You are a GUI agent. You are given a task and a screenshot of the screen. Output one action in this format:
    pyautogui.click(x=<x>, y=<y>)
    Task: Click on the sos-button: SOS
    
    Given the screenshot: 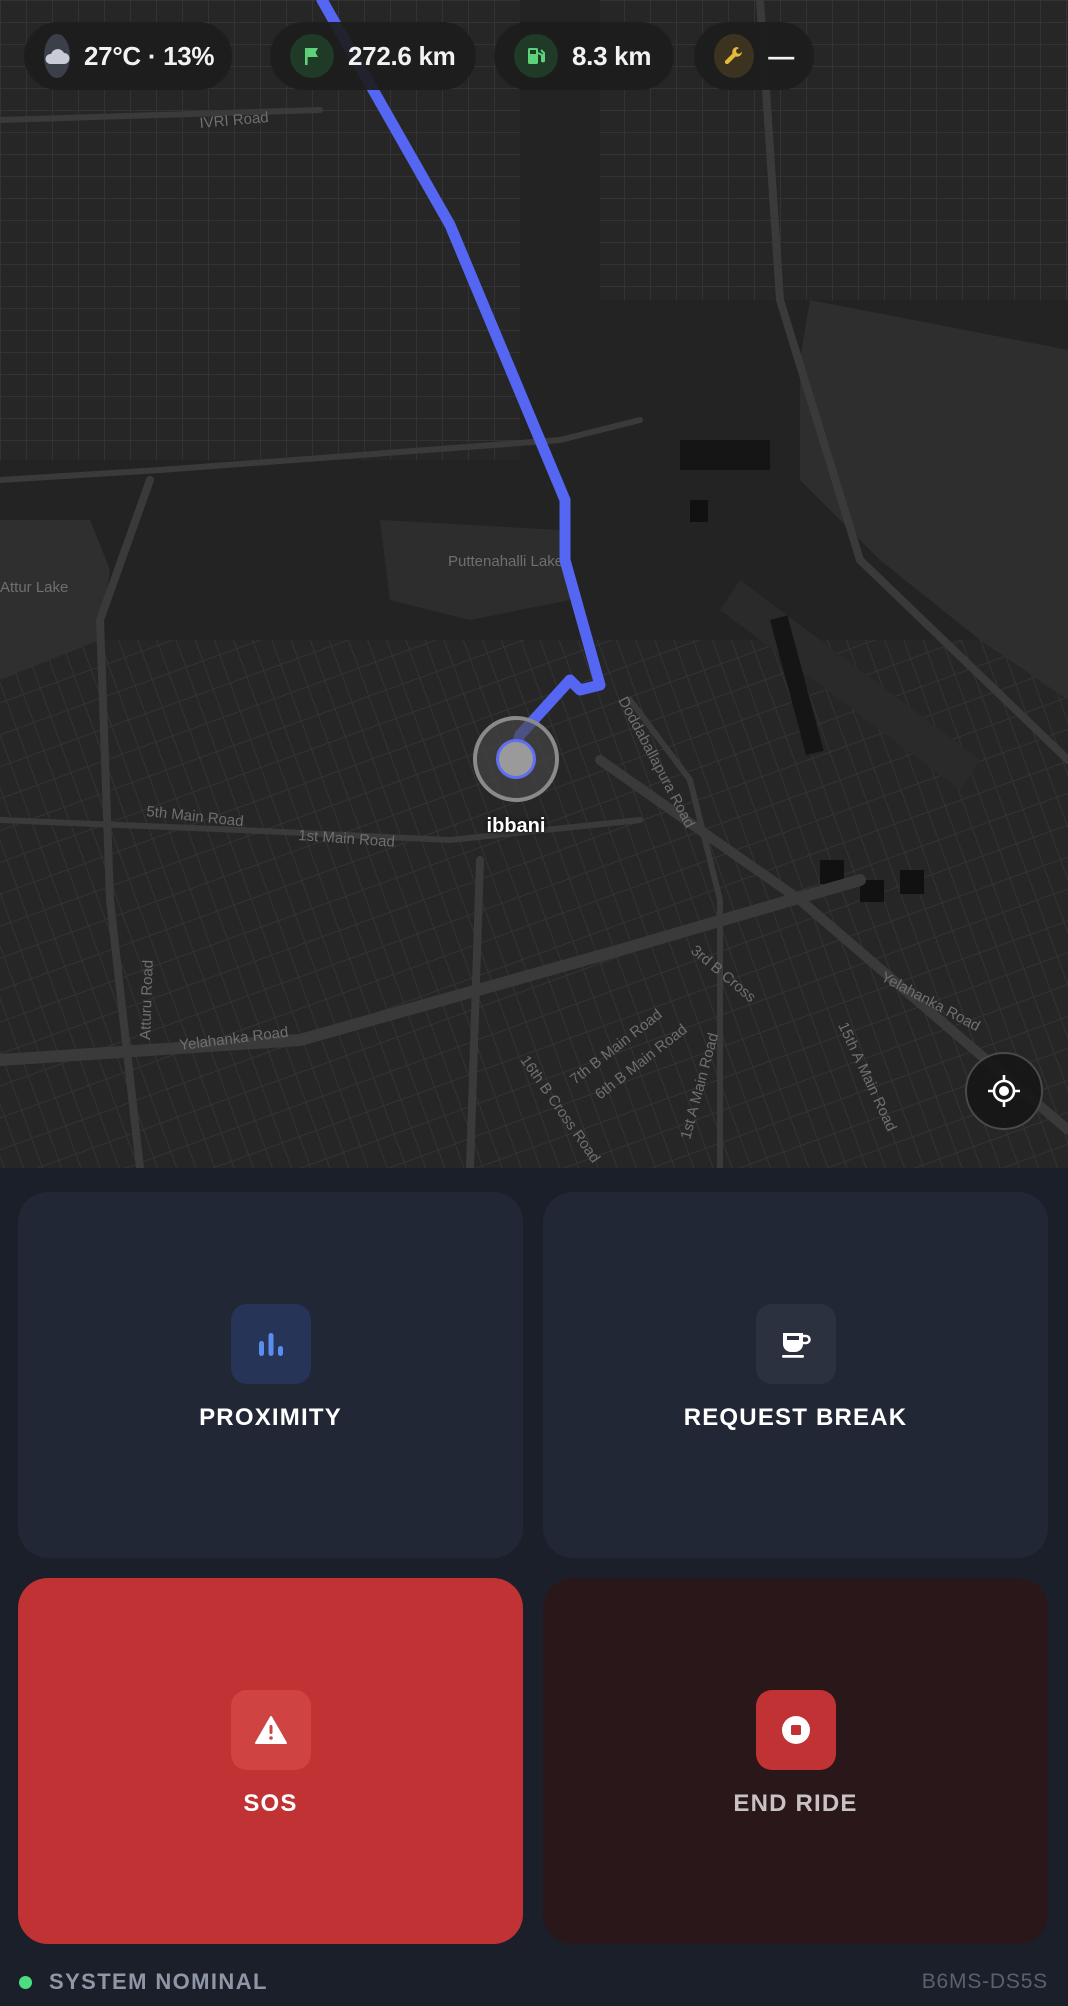 What is the action you would take?
    pyautogui.click(x=270, y=1761)
    